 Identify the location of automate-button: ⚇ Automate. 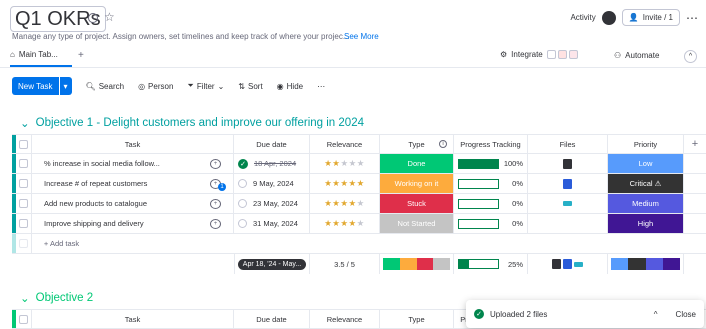
(636, 55).